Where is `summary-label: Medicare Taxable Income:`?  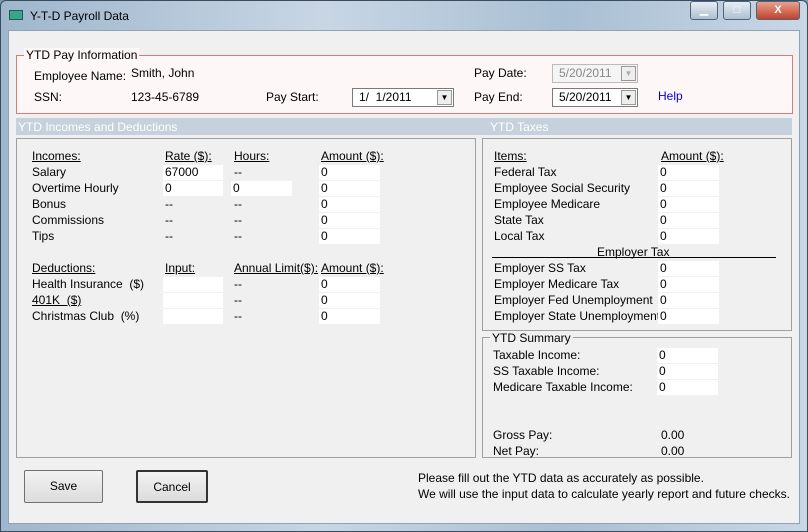
summary-label: Medicare Taxable Income: is located at coordinates (563, 387).